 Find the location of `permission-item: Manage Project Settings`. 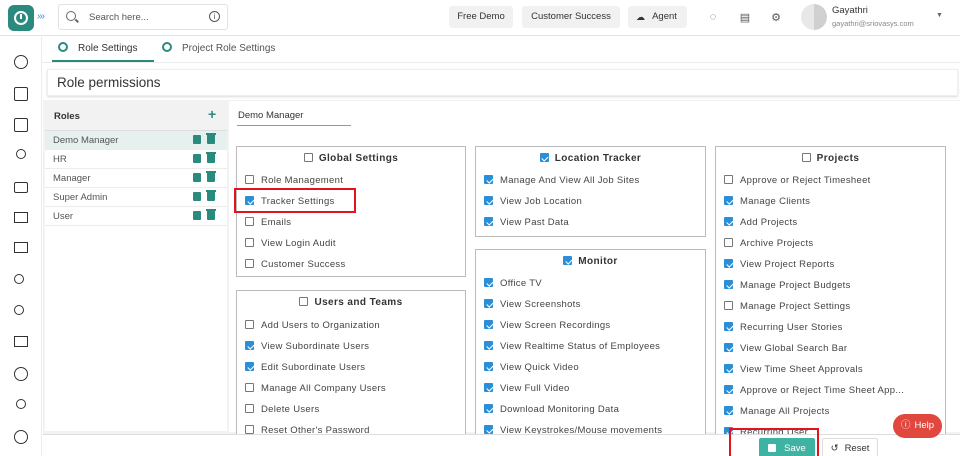

permission-item: Manage Project Settings is located at coordinates (787, 306).